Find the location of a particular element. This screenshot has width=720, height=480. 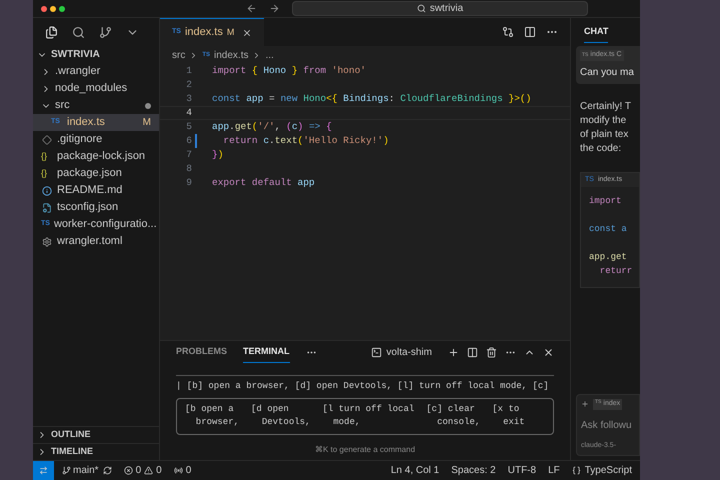

code-text: app.get('/', (c) => { is located at coordinates (272, 127).